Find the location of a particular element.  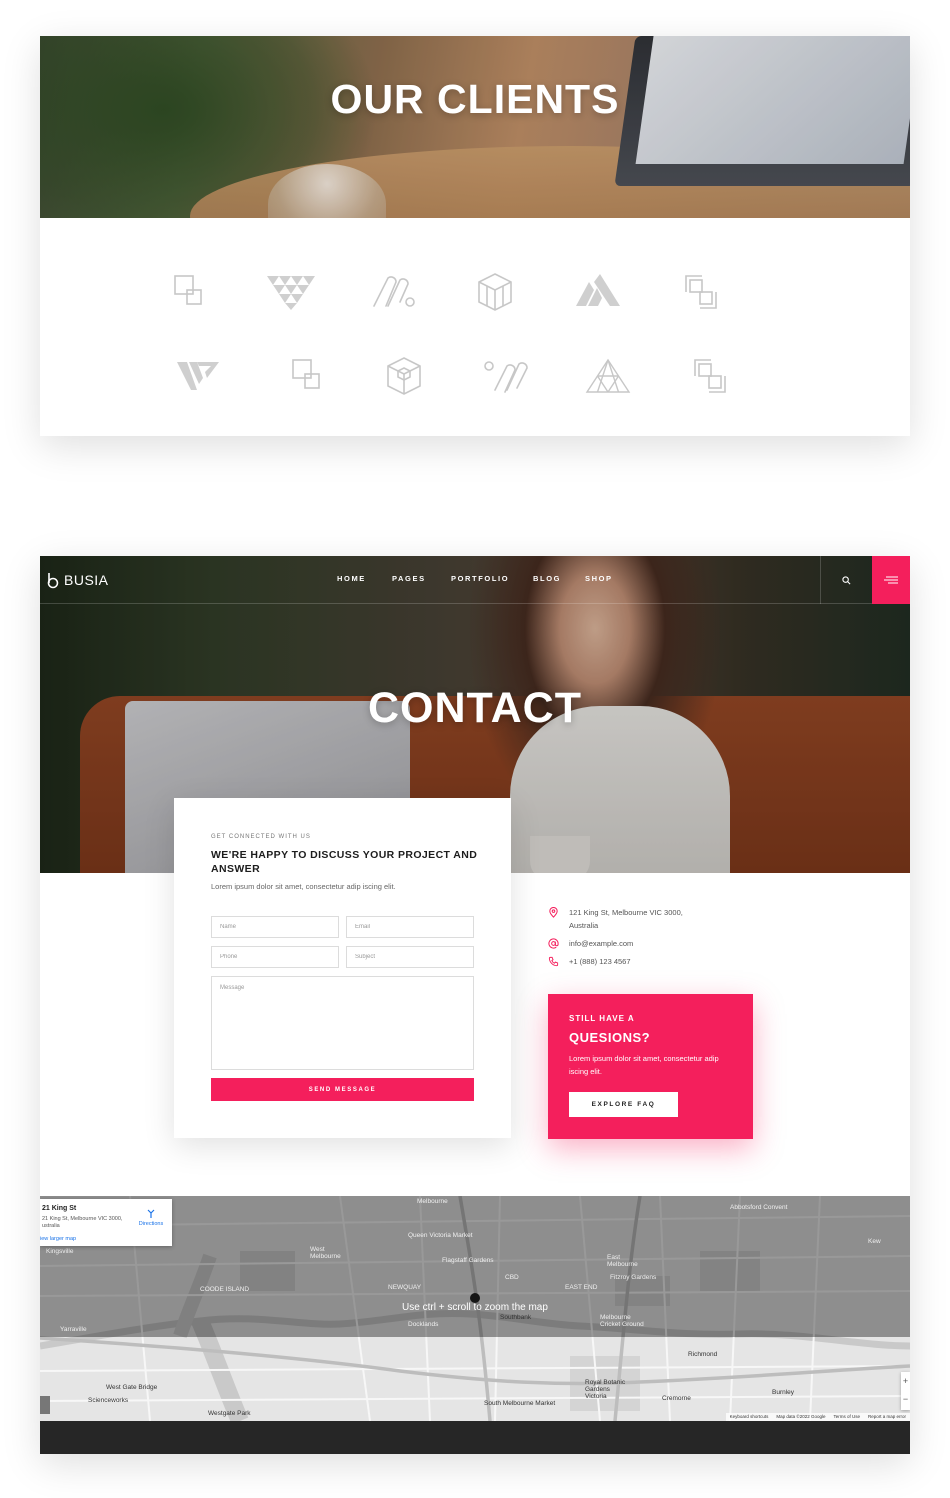

menu-toggle-button is located at coordinates (891, 580).